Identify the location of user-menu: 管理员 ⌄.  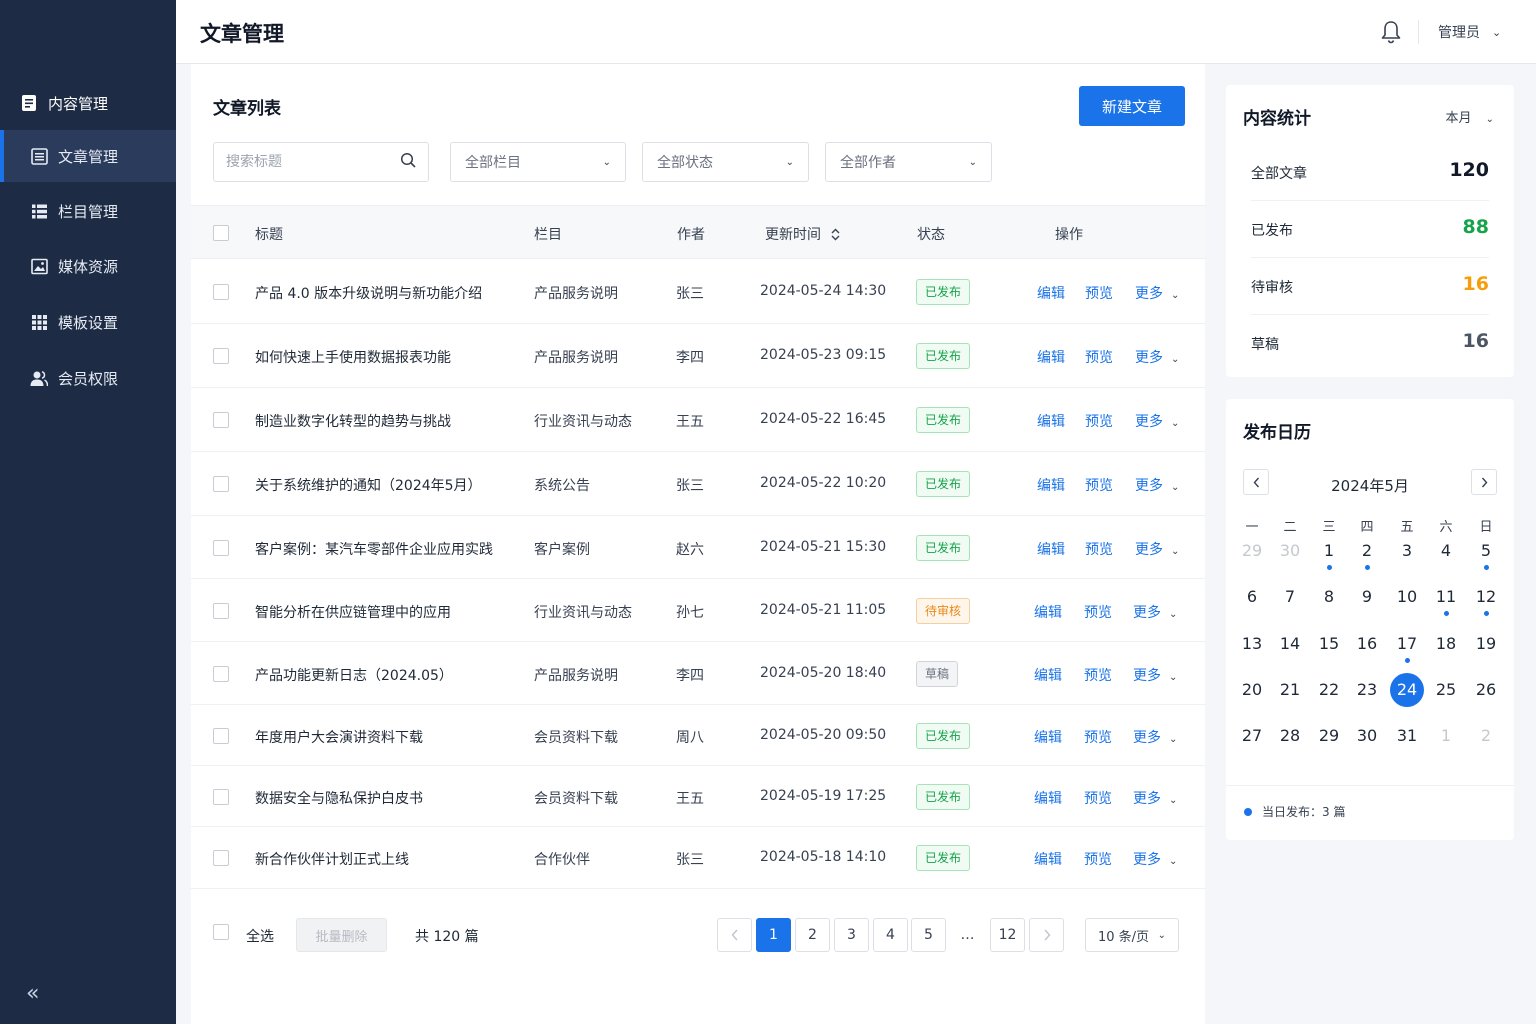
(1469, 32).